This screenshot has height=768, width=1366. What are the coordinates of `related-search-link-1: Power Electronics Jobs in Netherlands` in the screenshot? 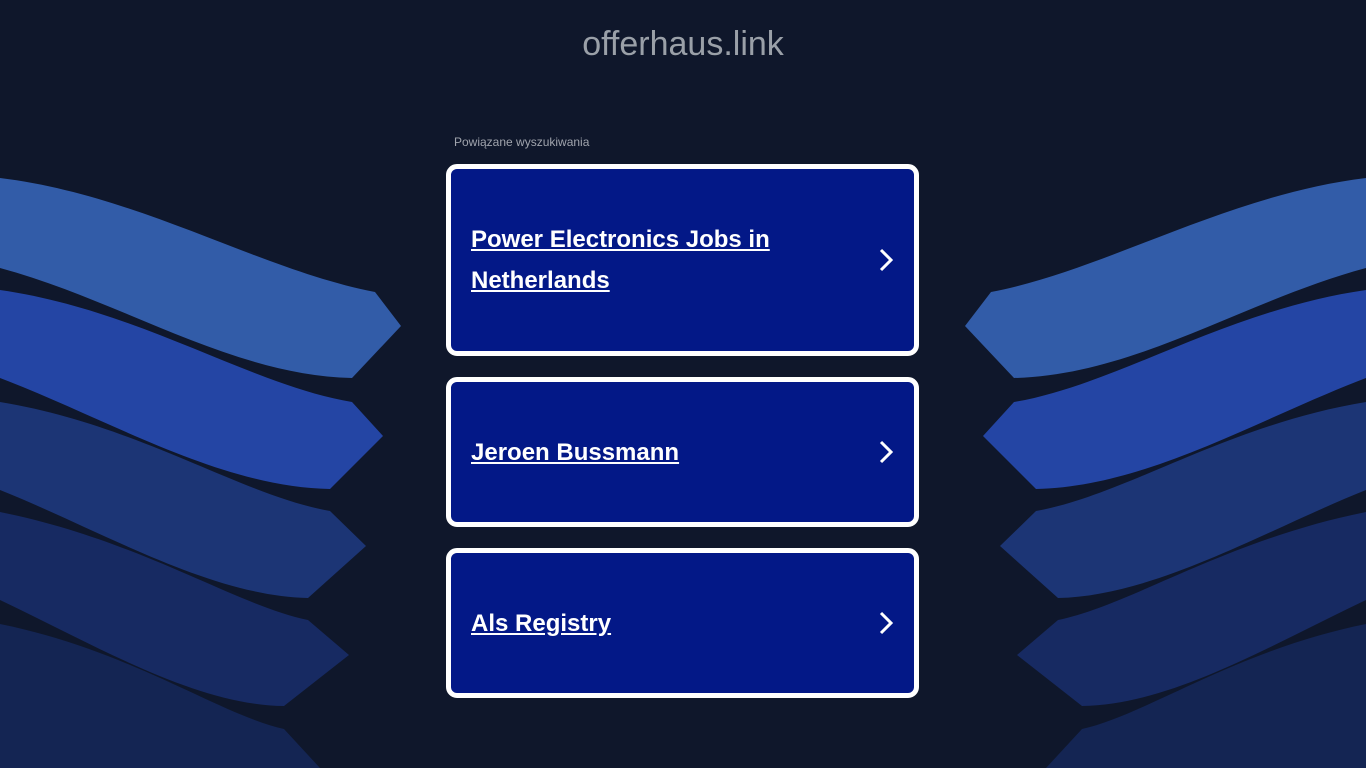 It's located at (673, 260).